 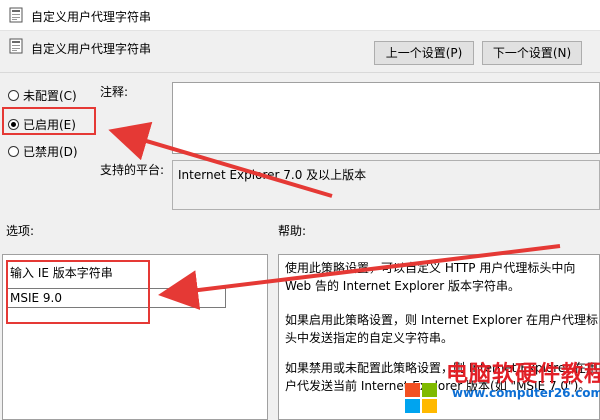 I want to click on help-label: 帮助:, so click(x=292, y=231).